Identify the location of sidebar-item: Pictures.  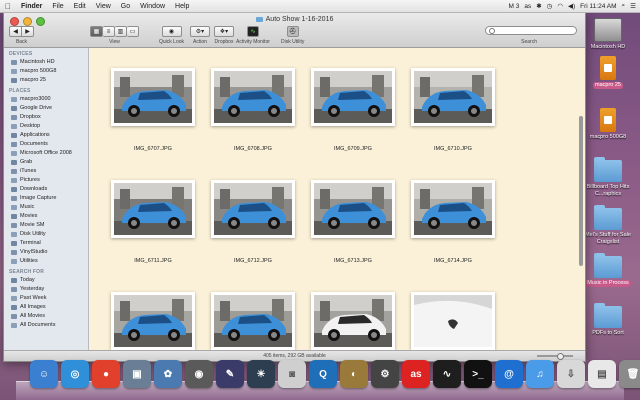
(46, 180).